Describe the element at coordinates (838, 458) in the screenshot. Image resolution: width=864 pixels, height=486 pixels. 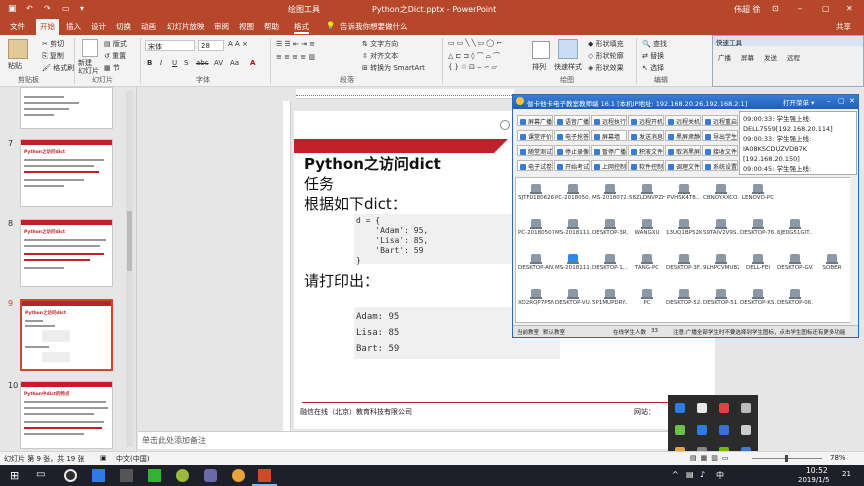
I see `zoom-level: 78%` at that location.